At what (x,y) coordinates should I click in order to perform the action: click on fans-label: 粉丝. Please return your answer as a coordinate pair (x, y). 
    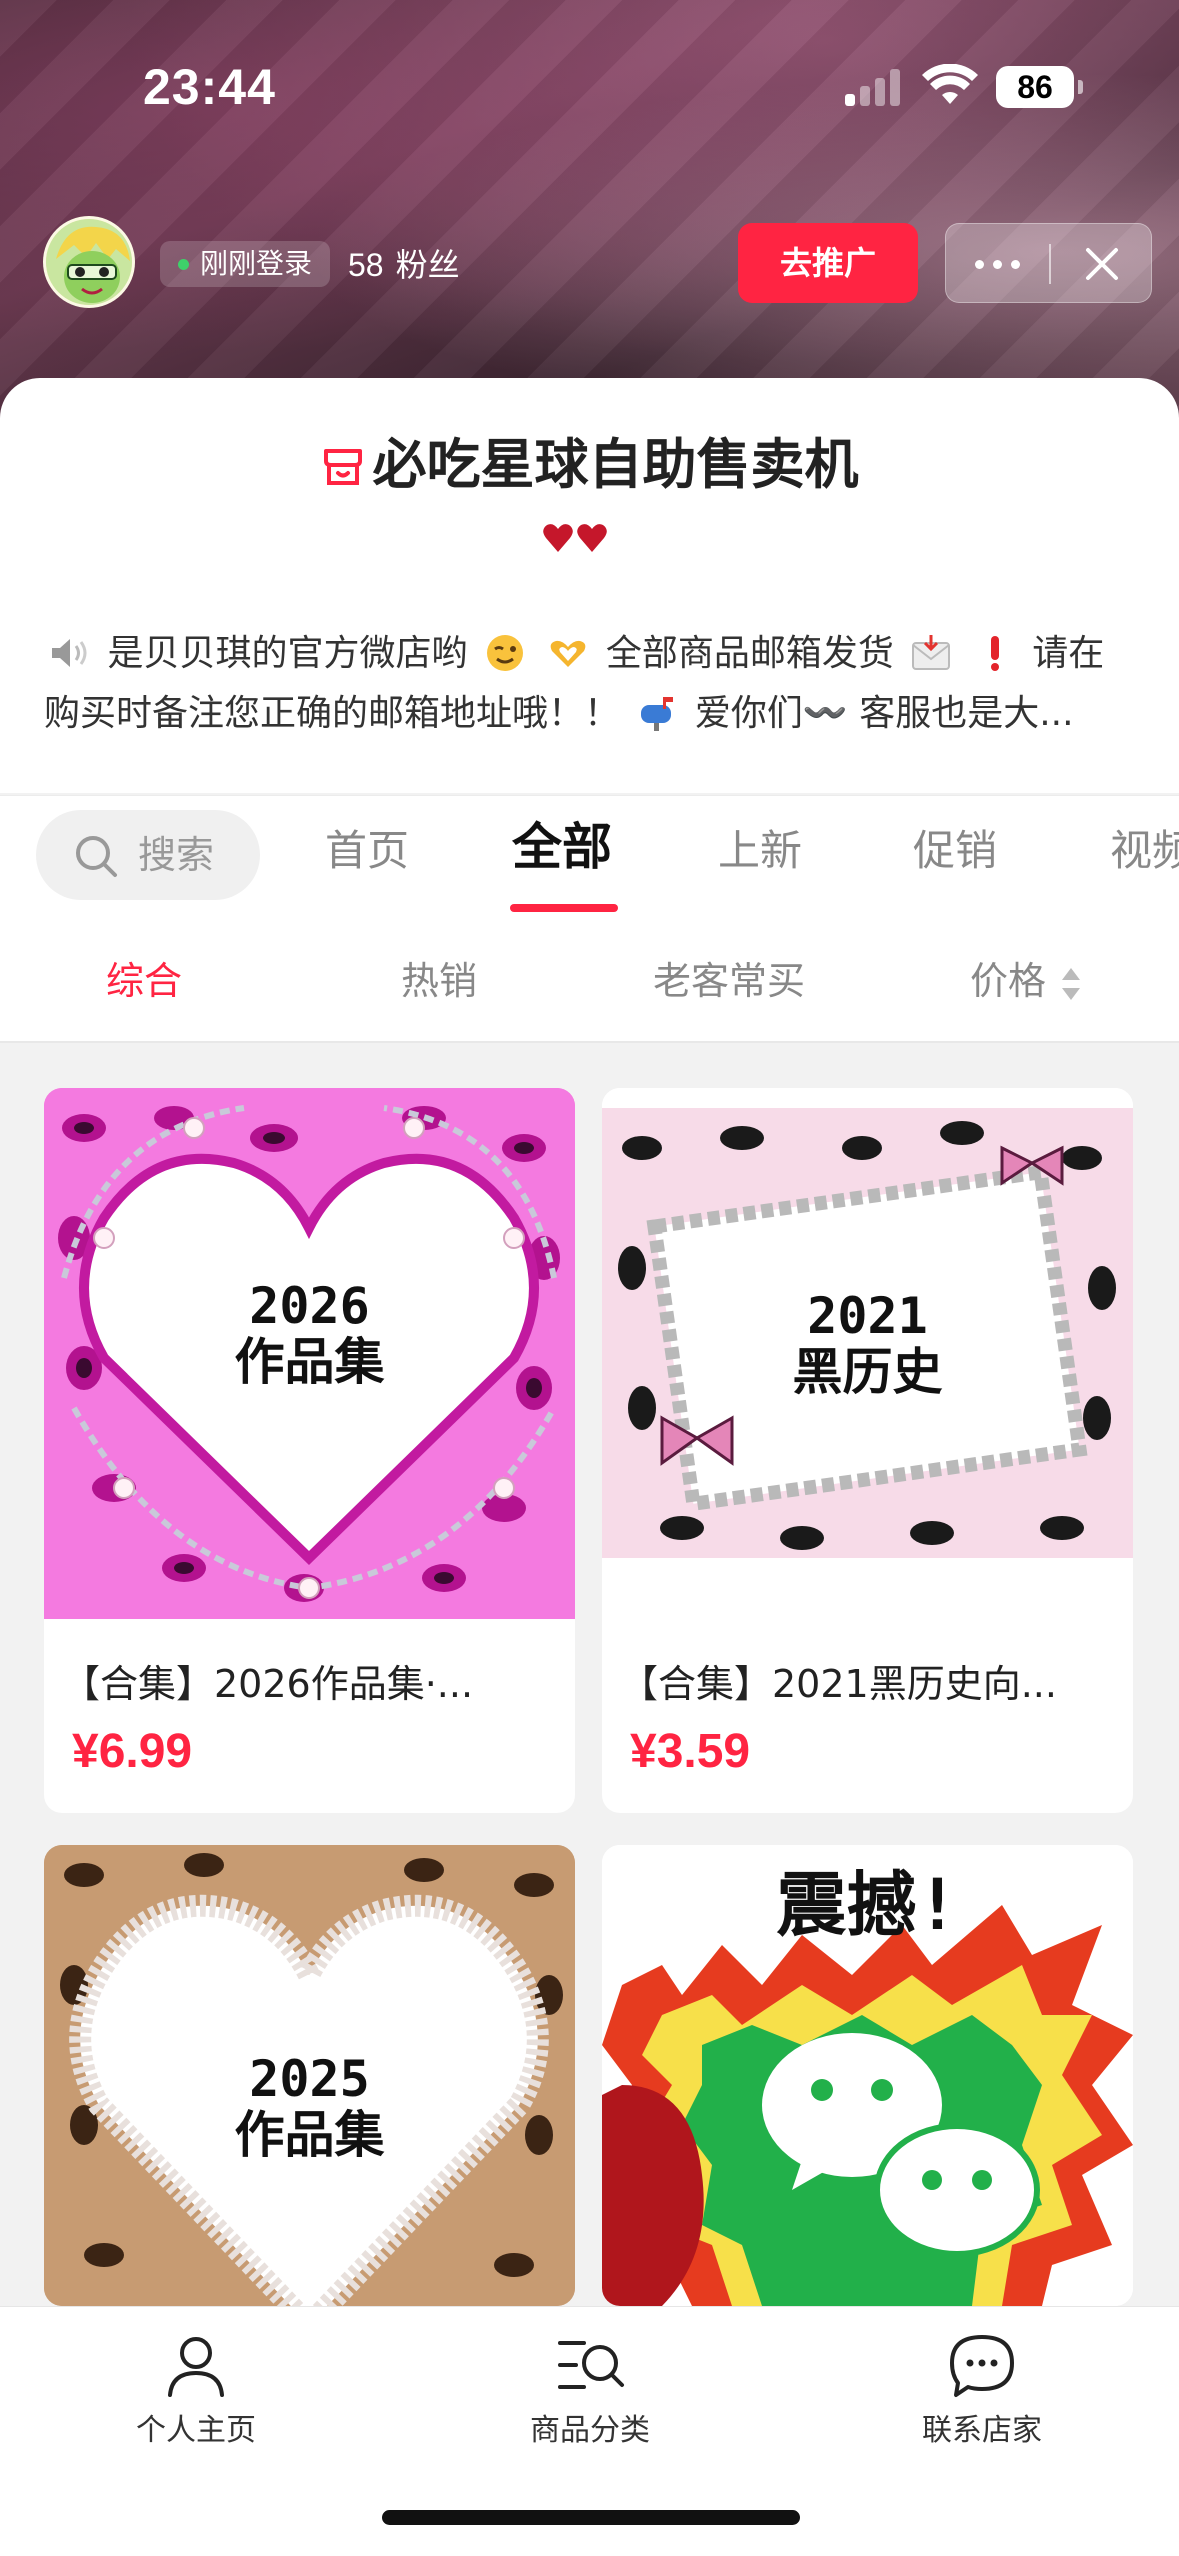
    Looking at the image, I should click on (427, 265).